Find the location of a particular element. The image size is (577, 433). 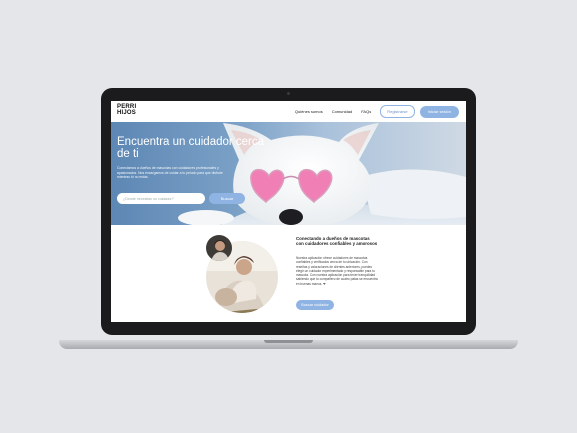

laptop-base-notch is located at coordinates (288, 341).